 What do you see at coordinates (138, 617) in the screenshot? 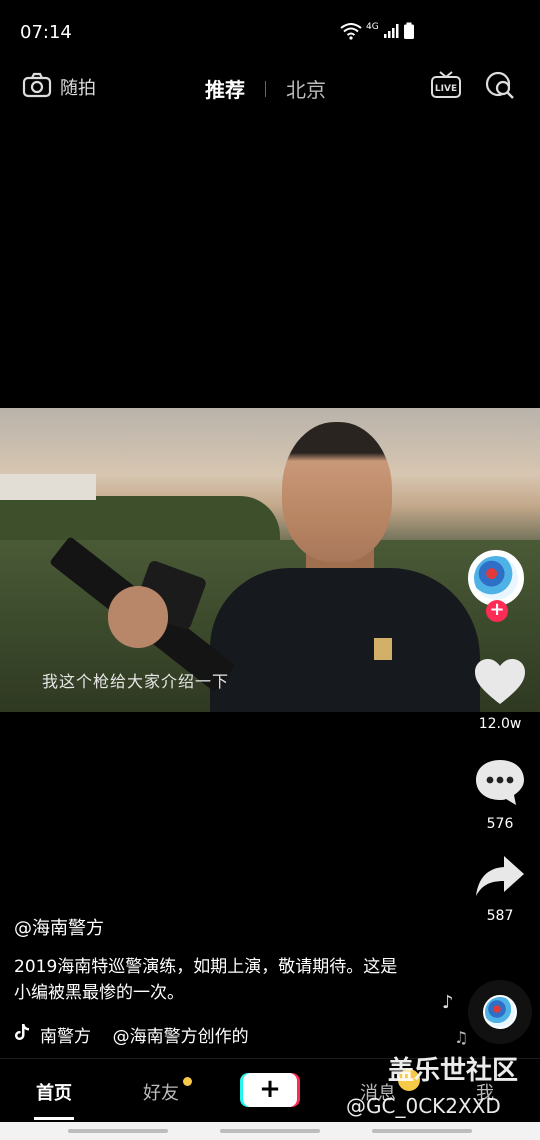
I see `video-hand` at bounding box center [138, 617].